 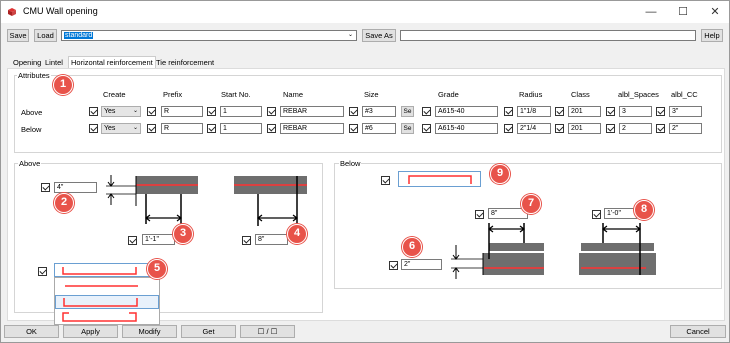 What do you see at coordinates (45, 35) in the screenshot?
I see `load-button: Load` at bounding box center [45, 35].